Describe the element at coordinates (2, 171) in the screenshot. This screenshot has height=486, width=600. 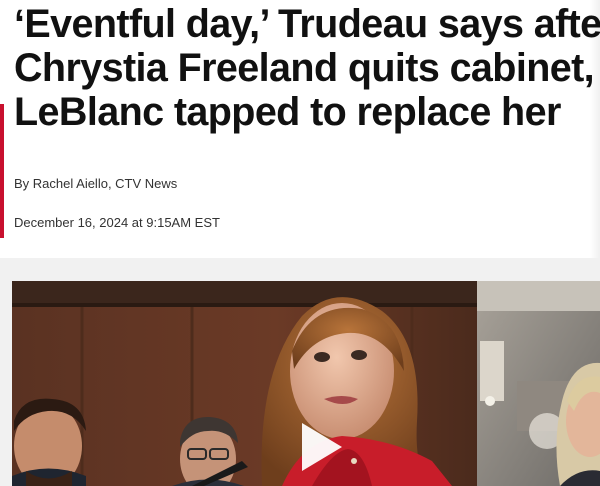
I see `accent-bar` at that location.